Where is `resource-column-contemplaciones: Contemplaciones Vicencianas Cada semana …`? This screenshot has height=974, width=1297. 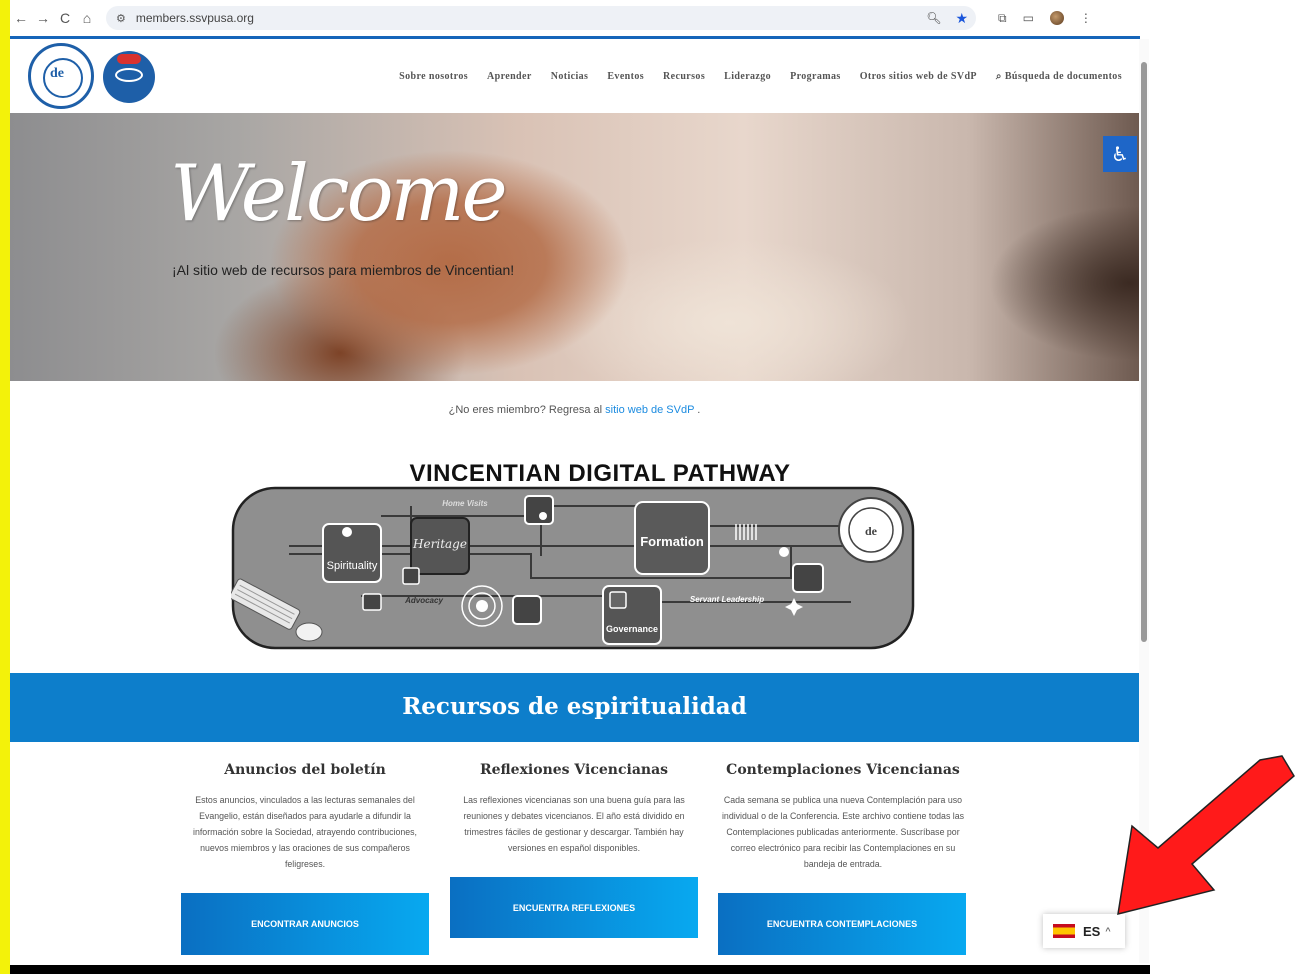 resource-column-contemplaciones: Contemplaciones Vicencianas Cada semana … is located at coordinates (843, 817).